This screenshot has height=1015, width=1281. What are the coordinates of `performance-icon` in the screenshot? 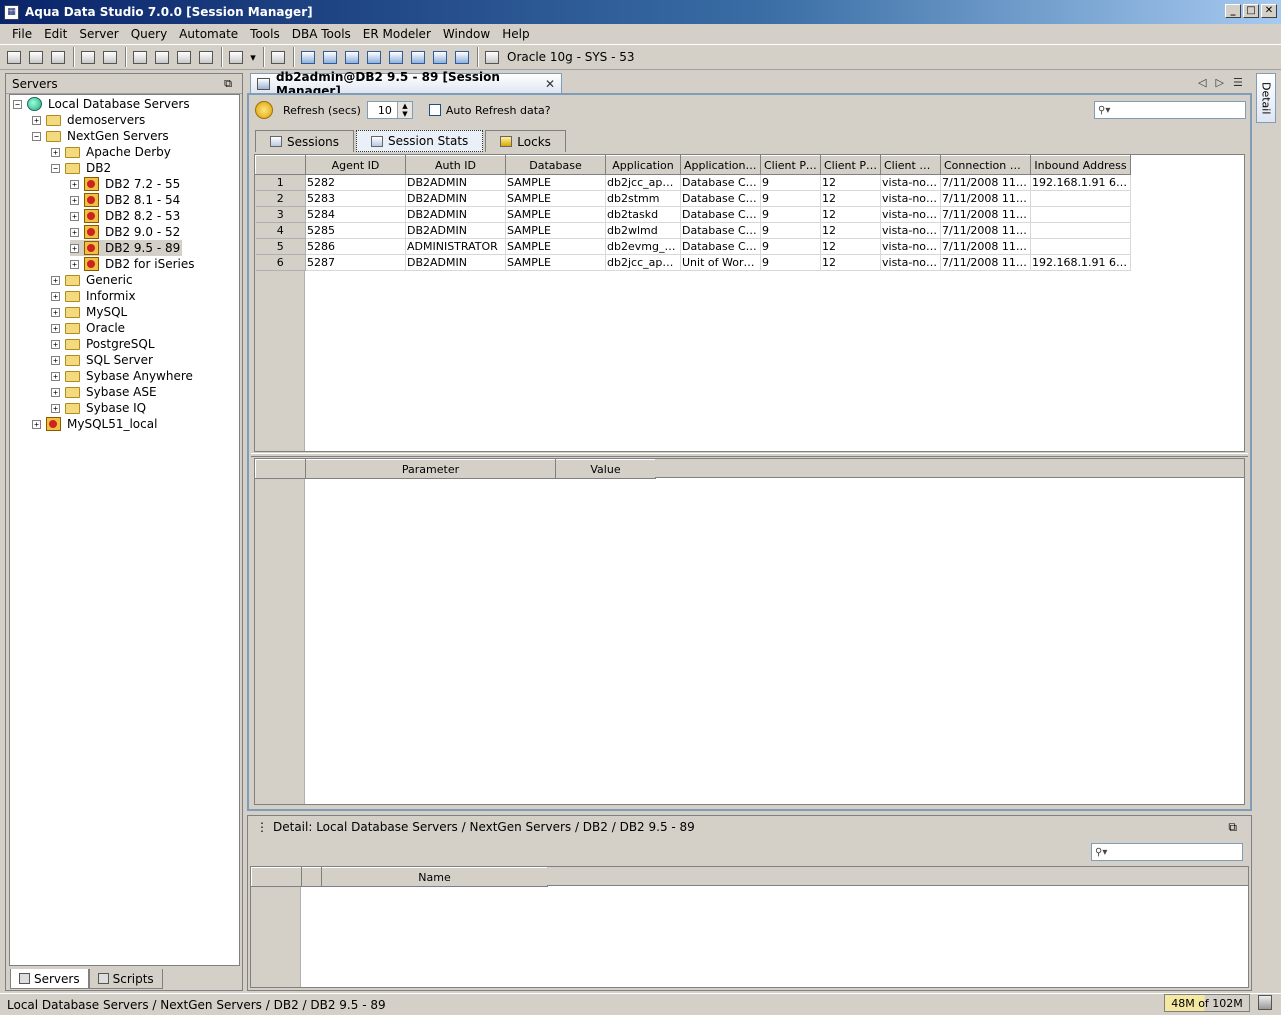 It's located at (440, 57).